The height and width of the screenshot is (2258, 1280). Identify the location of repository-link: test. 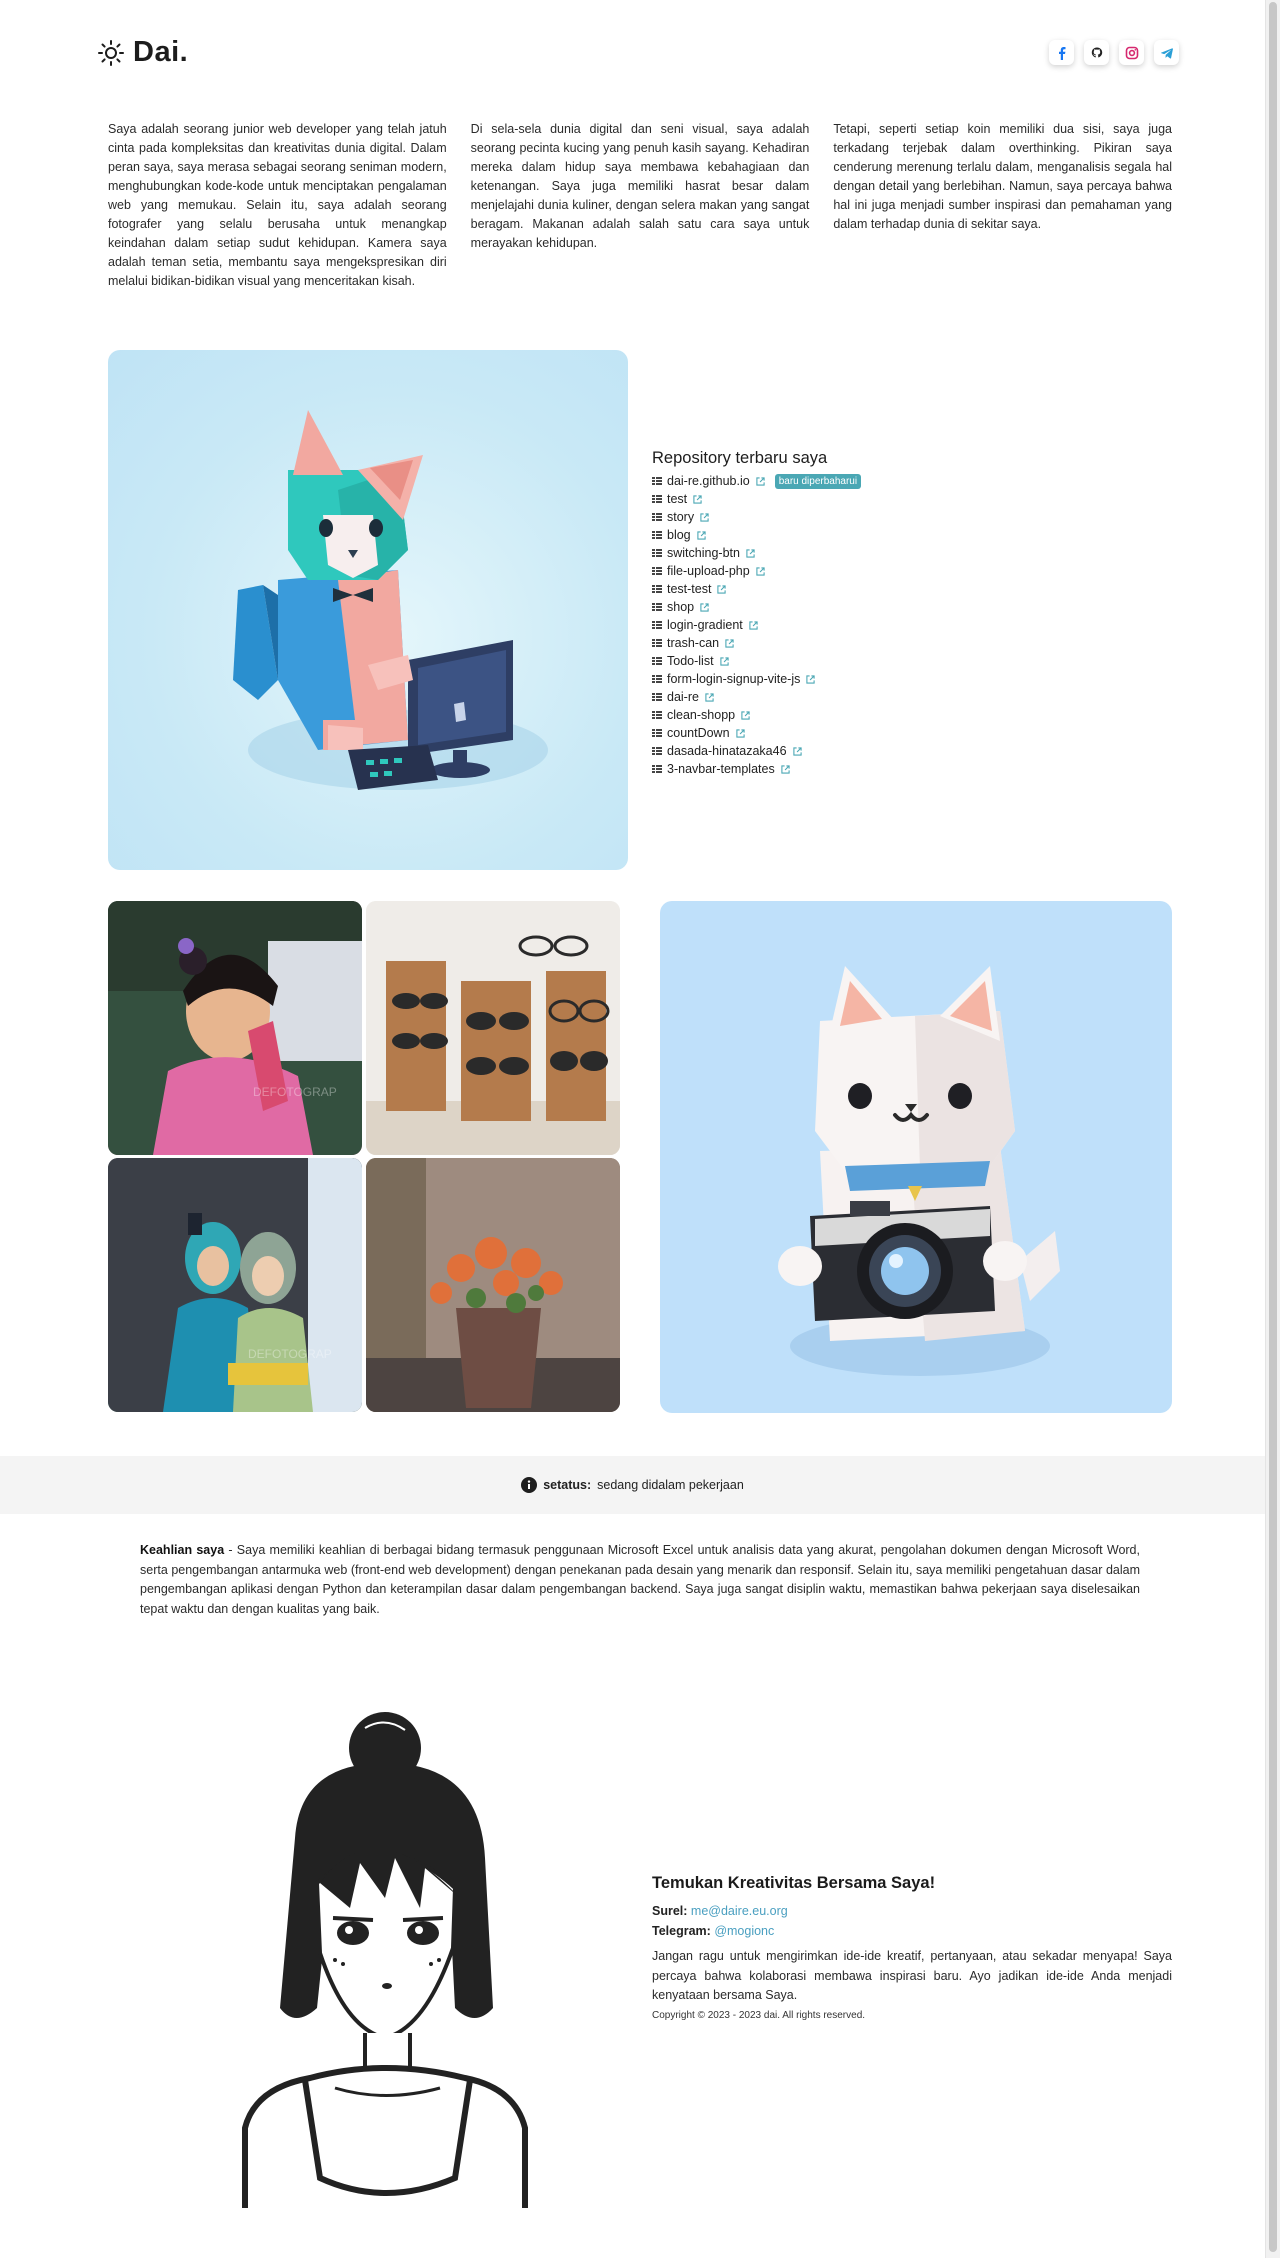
(677, 499).